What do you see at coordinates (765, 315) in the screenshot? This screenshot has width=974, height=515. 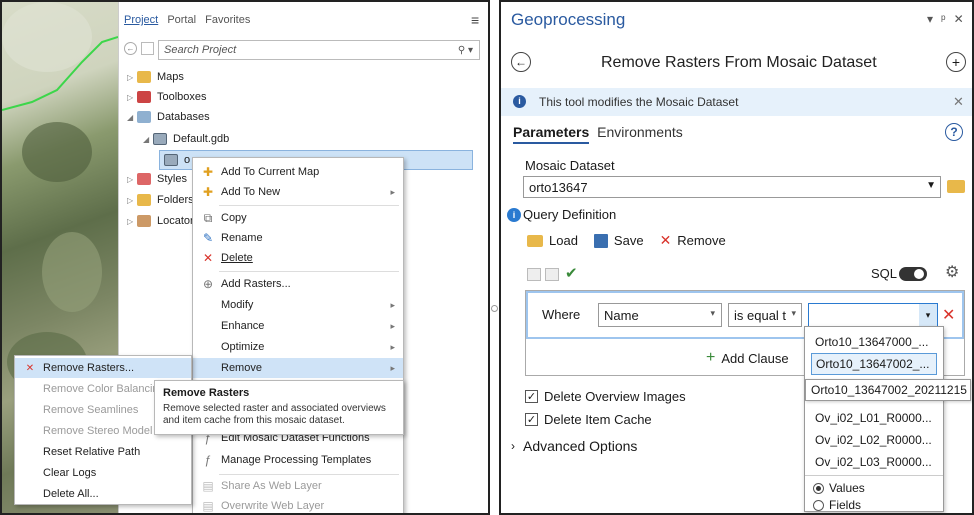 I see `operator-select: is equal t ▾` at bounding box center [765, 315].